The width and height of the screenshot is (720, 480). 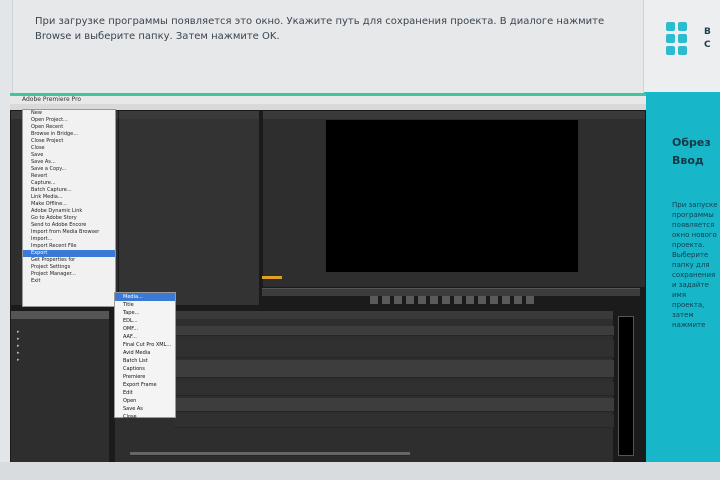 What do you see at coordinates (69, 141) in the screenshot?
I see `file-menu-item: Close Project` at bounding box center [69, 141].